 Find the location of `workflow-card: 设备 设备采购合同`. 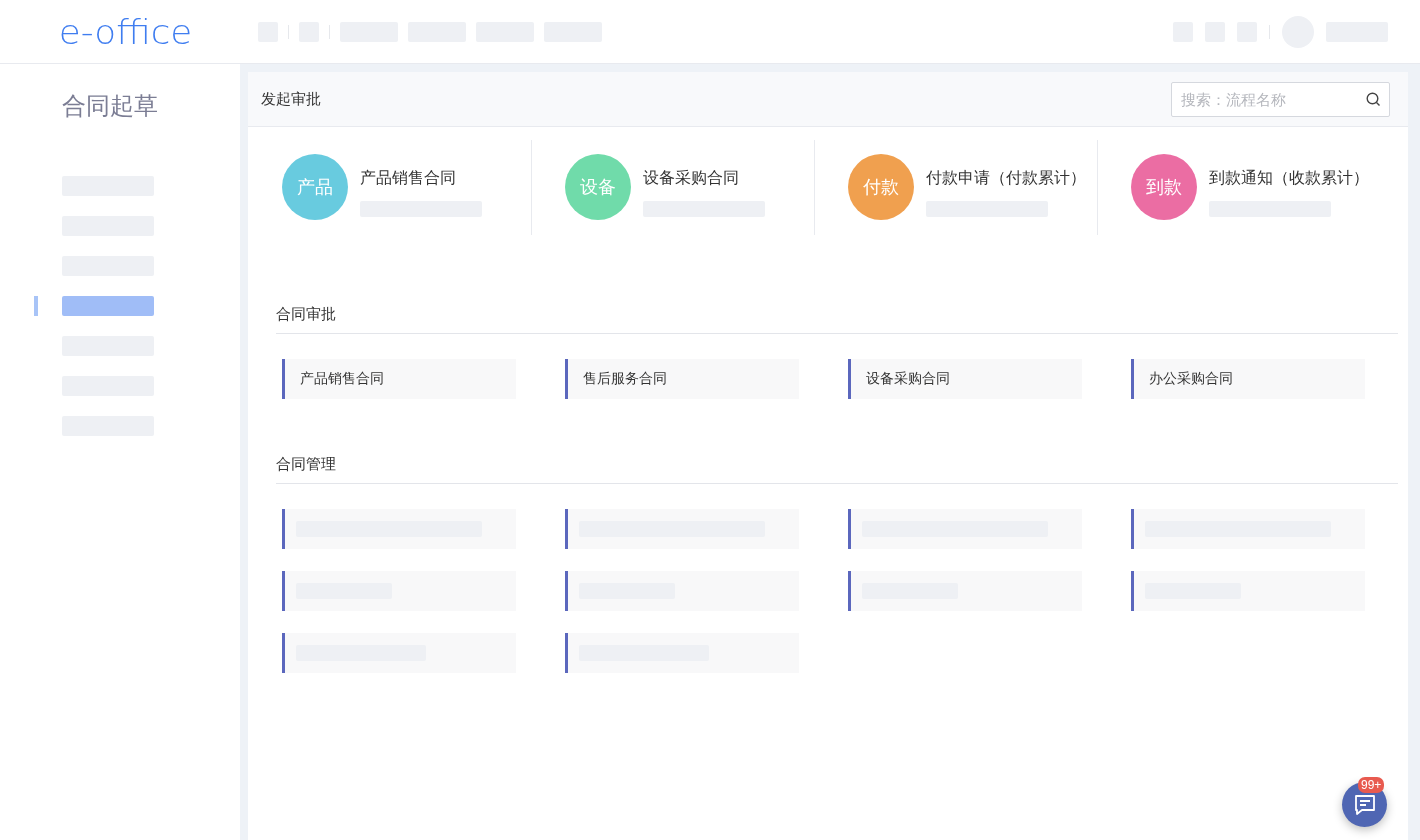

workflow-card: 设备 设备采购合同 is located at coordinates (673, 187).